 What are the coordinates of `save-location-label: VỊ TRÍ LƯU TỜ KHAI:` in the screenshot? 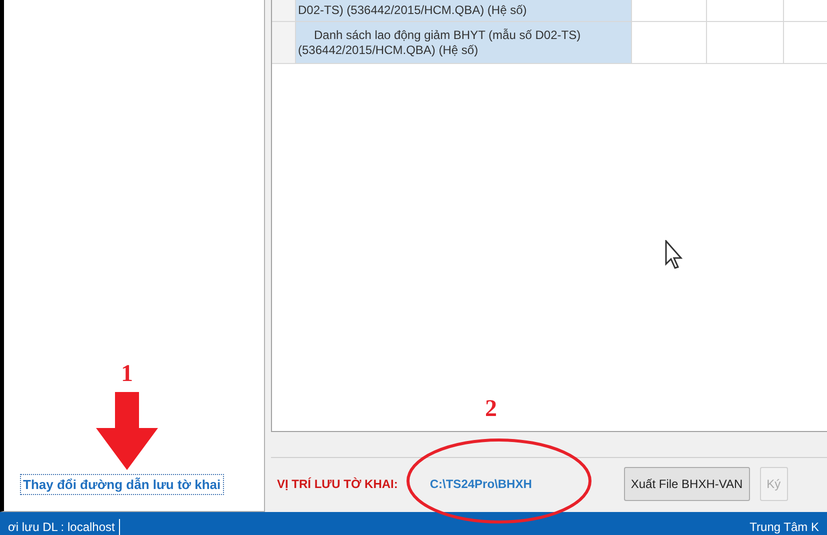 It's located at (337, 484).